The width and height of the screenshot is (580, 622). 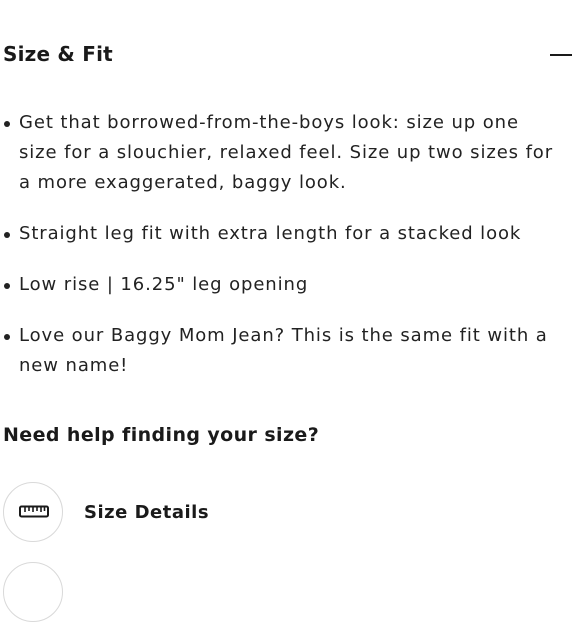 I want to click on list-item-text: Low rise | 16.25" leg opening, so click(x=164, y=284).